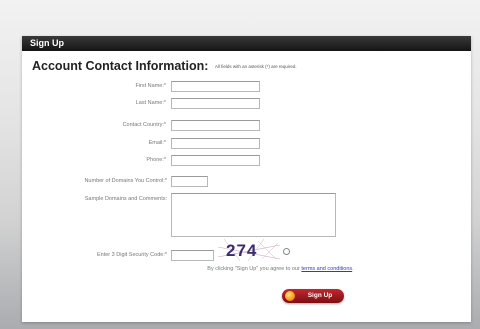  What do you see at coordinates (253, 215) in the screenshot?
I see `sample-domains-textarea` at bounding box center [253, 215].